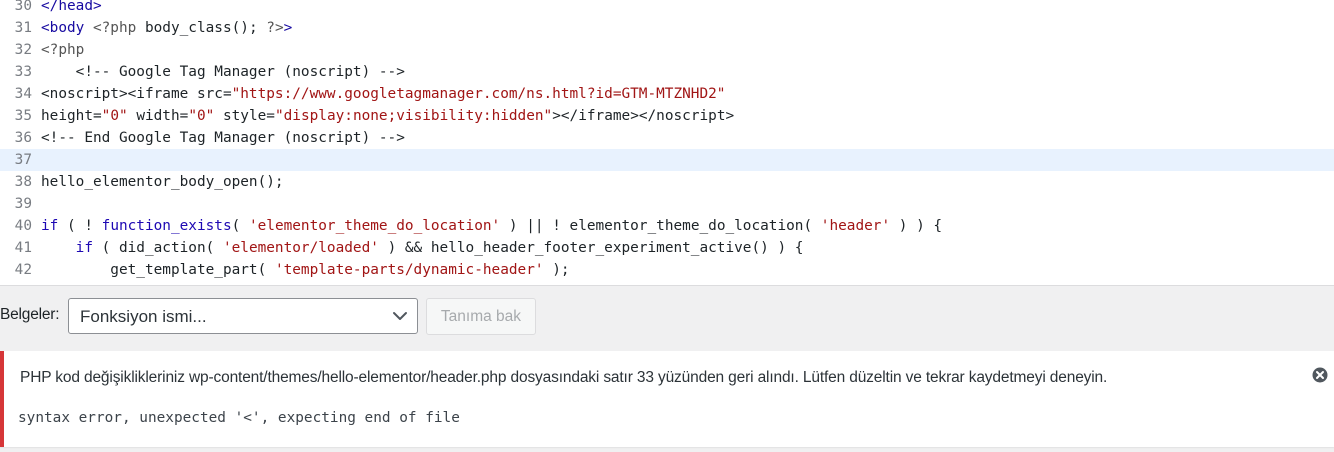 This screenshot has width=1334, height=452. Describe the element at coordinates (667, 50) in the screenshot. I see `code-line: 32 <?php` at that location.